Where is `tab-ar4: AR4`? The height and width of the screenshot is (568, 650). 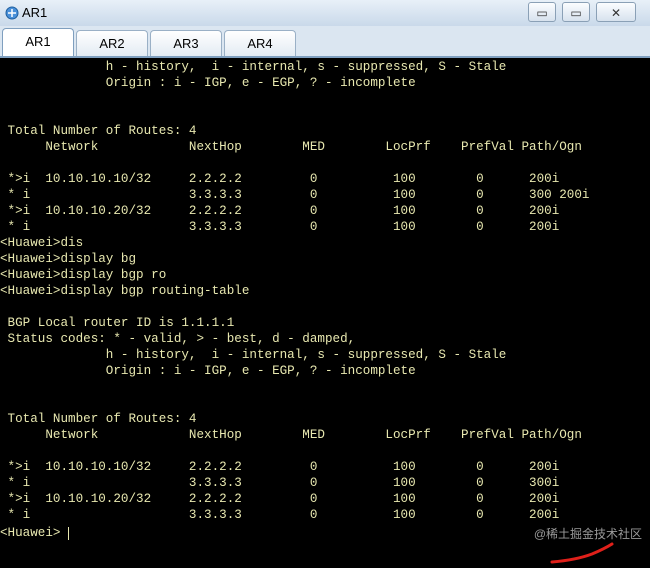
tab-ar4: AR4 is located at coordinates (260, 43).